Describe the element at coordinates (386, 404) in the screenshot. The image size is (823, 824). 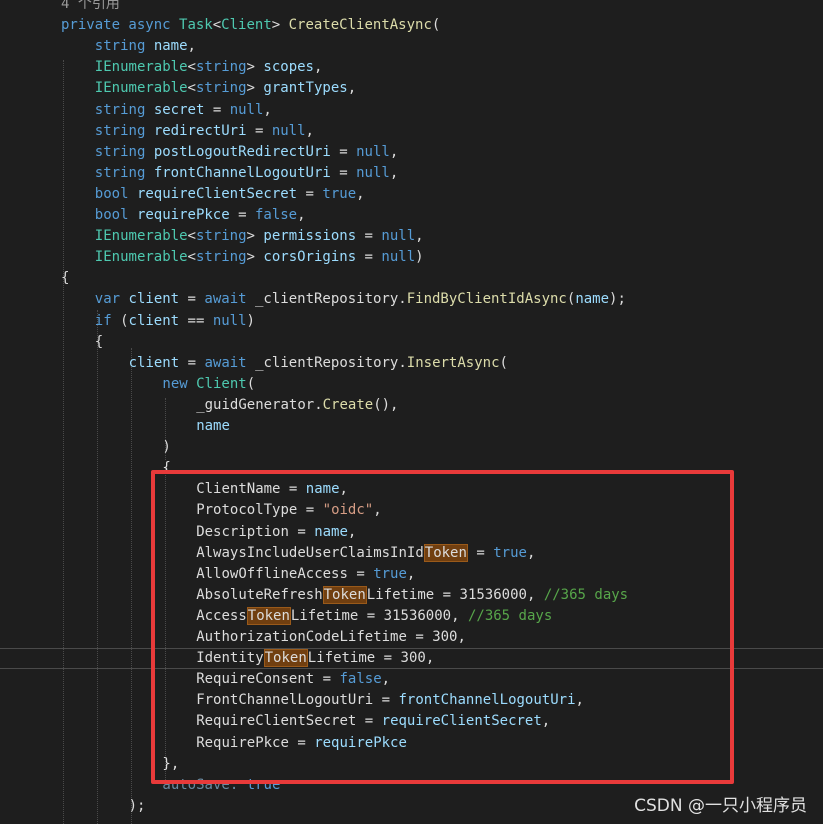
I see `punct: (),` at that location.